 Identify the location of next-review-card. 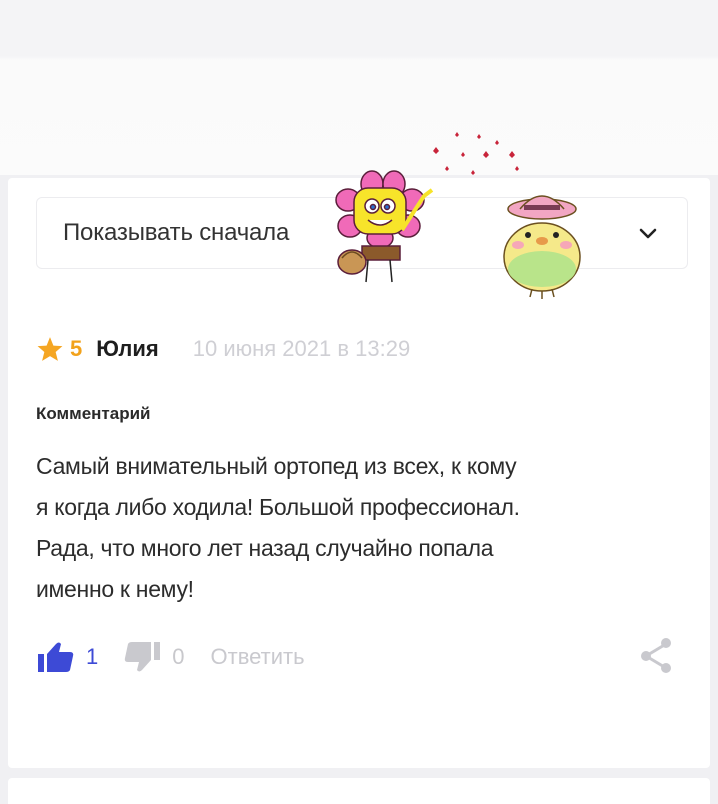
(359, 791).